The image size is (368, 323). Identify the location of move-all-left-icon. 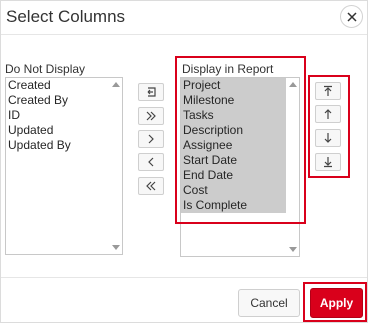
(151, 186).